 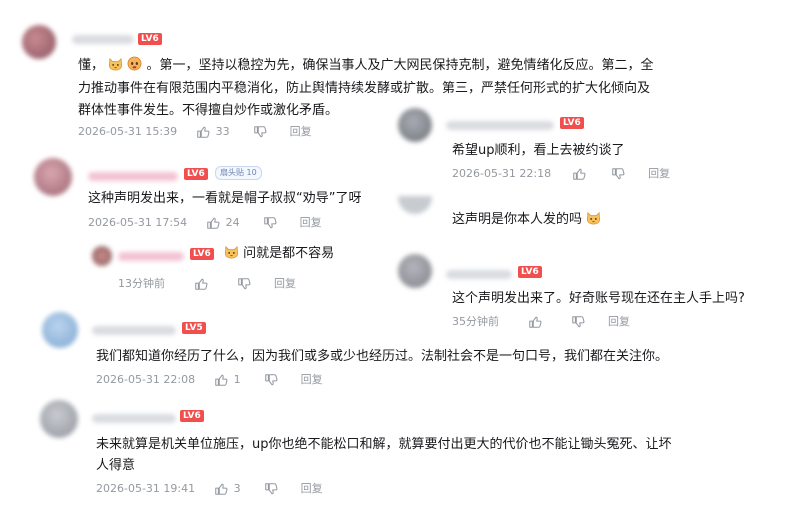 What do you see at coordinates (238, 173) in the screenshot?
I see `fan-badge: 扇头贴 10` at bounding box center [238, 173].